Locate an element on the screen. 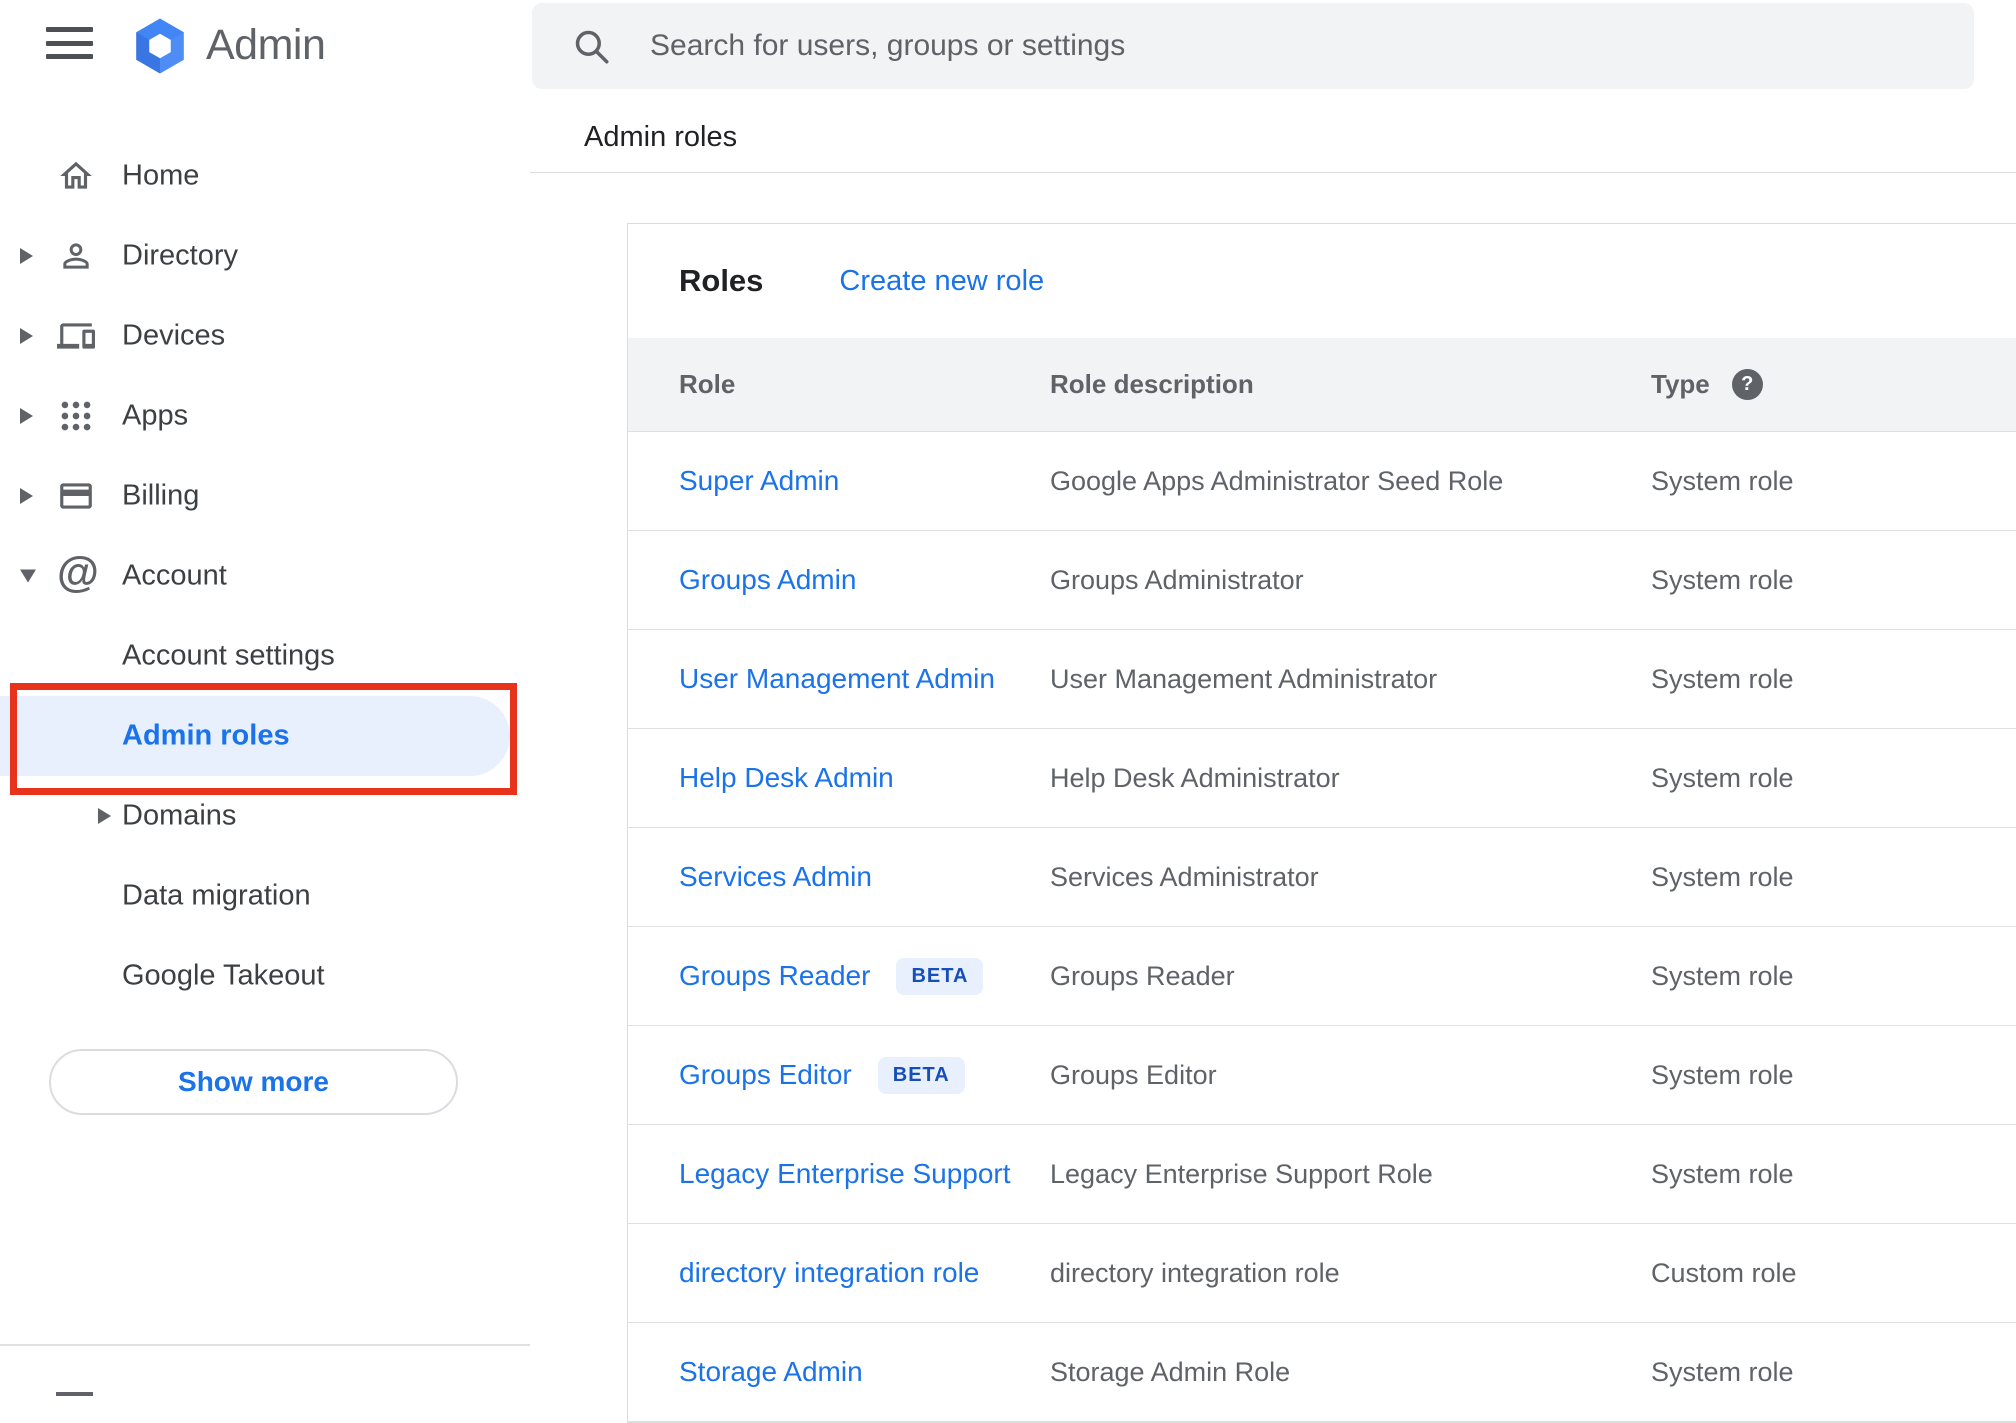  sidebar-item-account: @ Account is located at coordinates (265, 576).